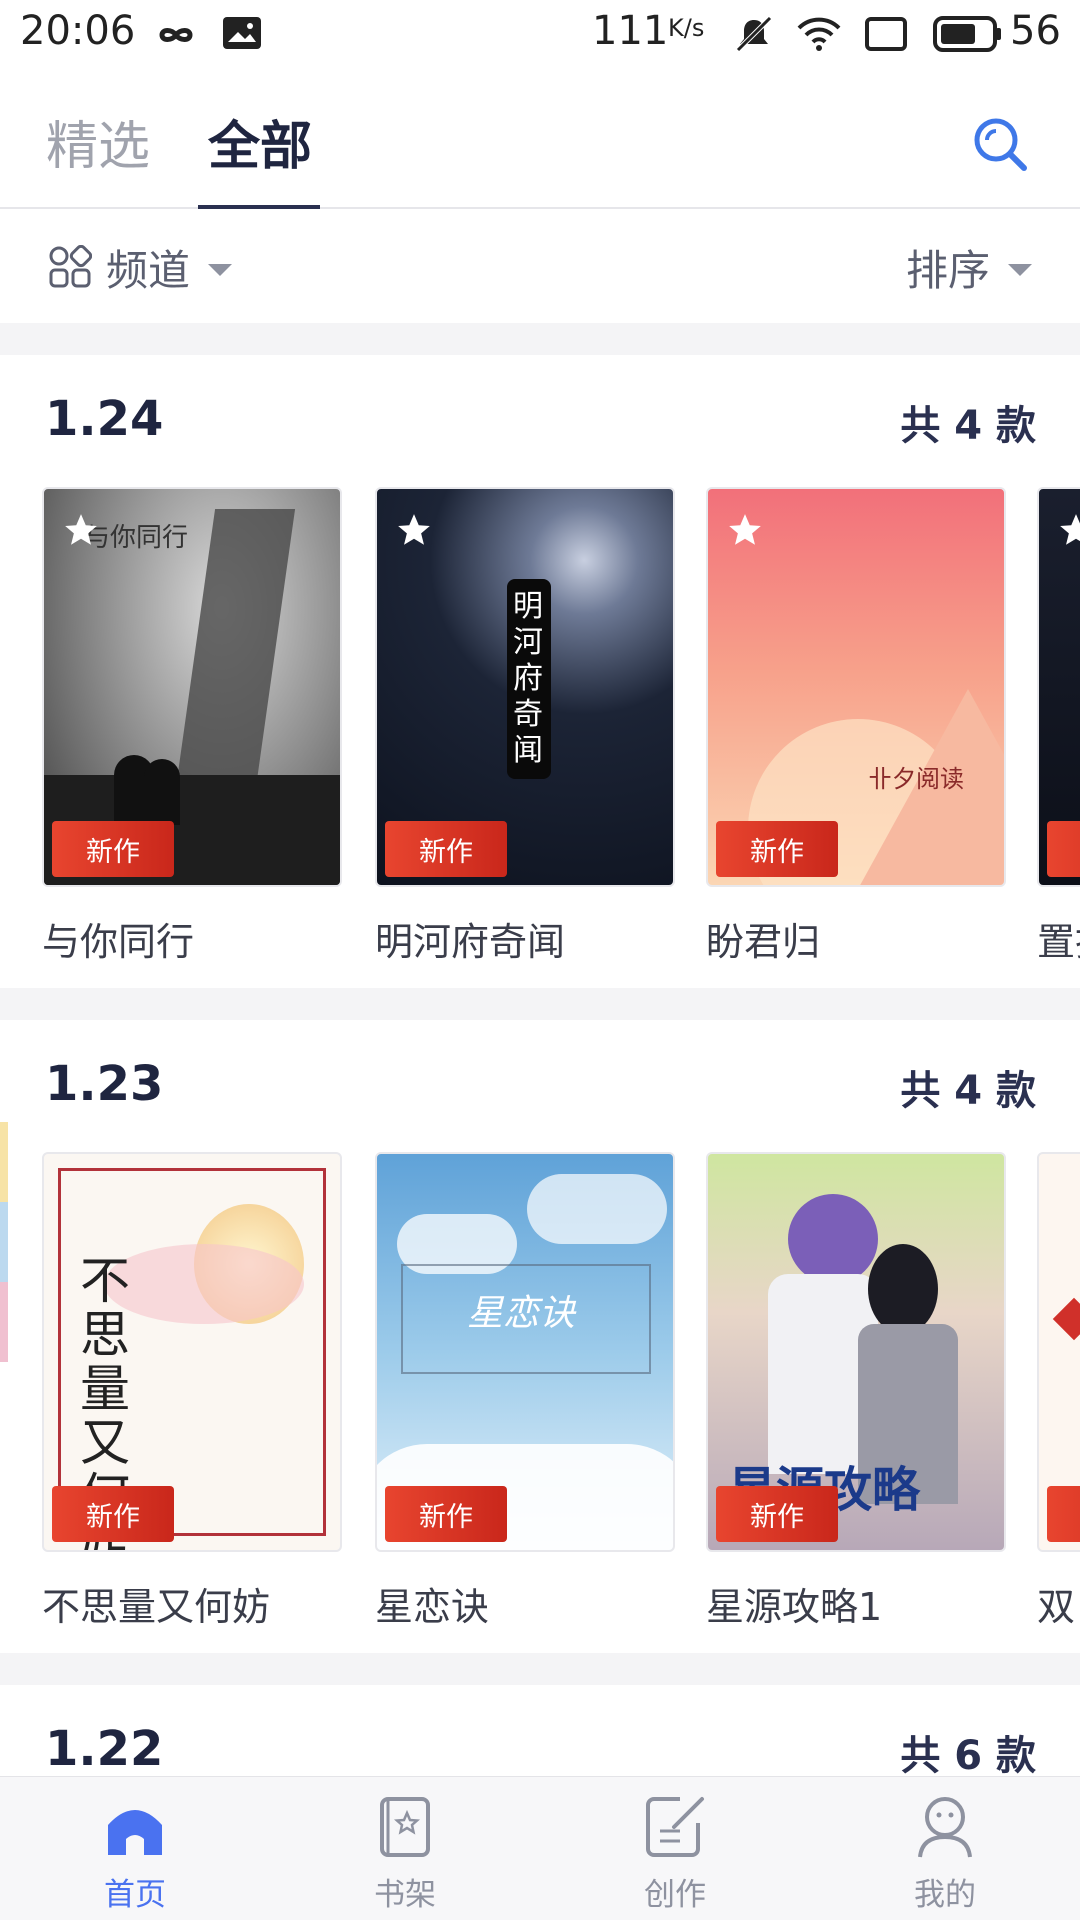 The width and height of the screenshot is (1080, 1920). I want to click on channel-label: 频道, so click(148, 270).